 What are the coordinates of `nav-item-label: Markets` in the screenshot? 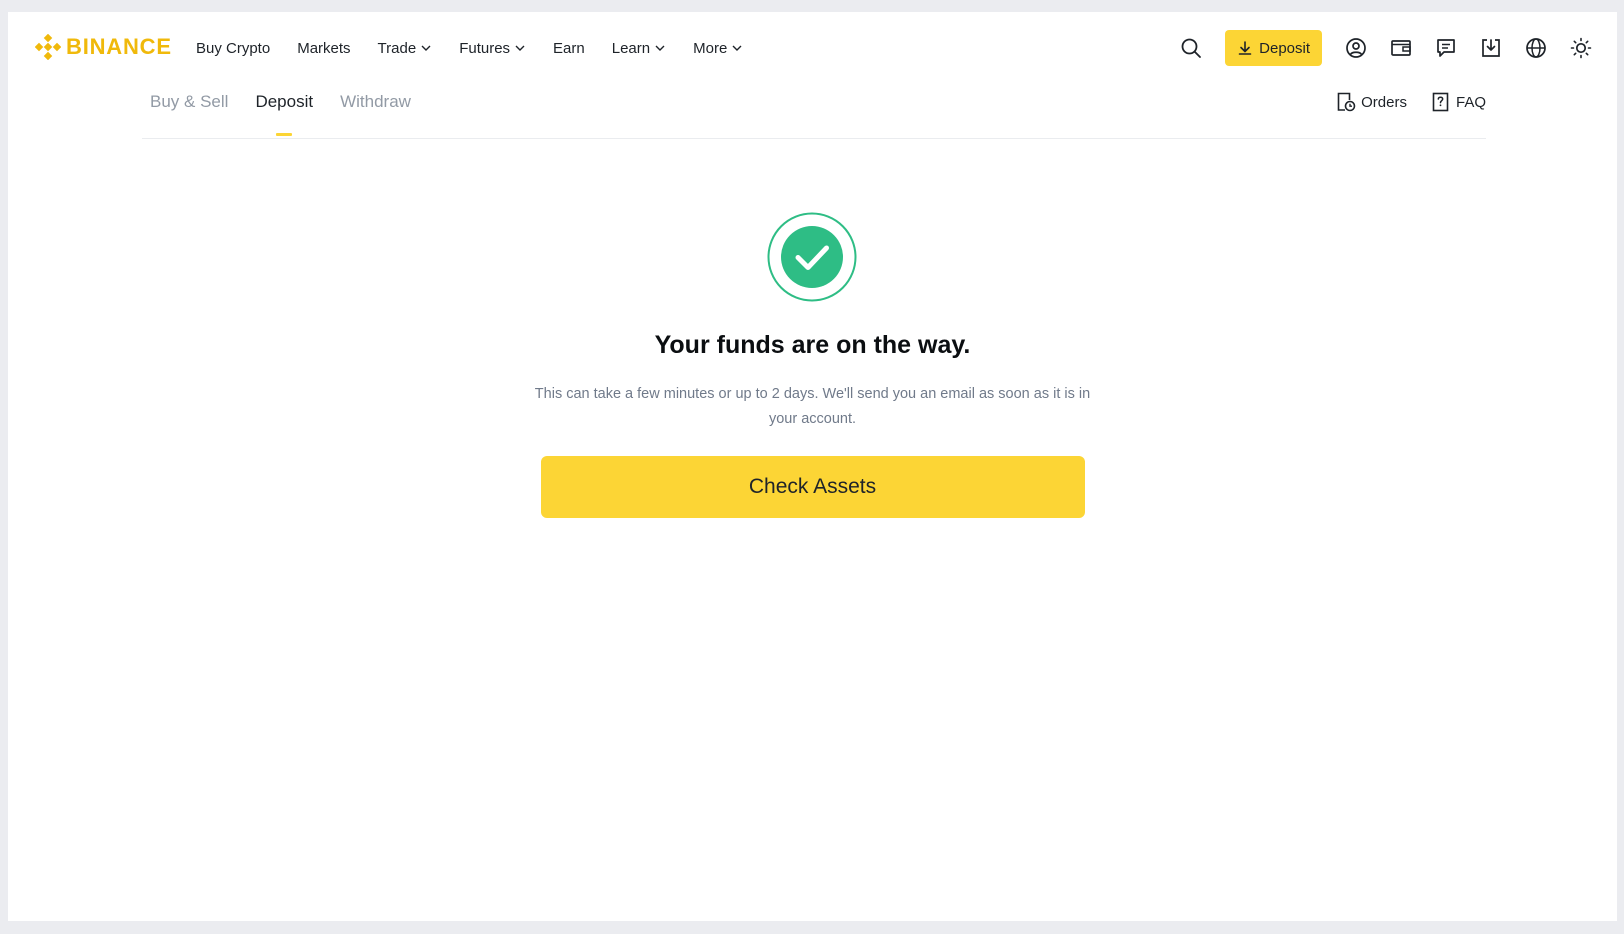 It's located at (324, 48).